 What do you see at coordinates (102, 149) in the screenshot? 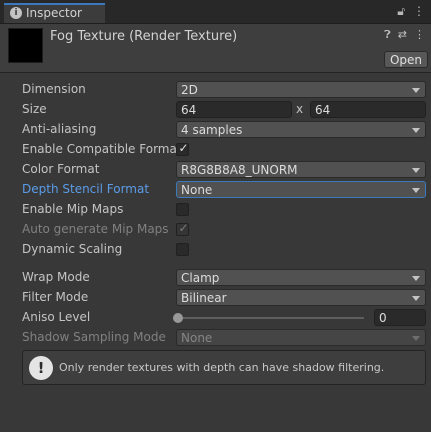
I see `enable-compatible-format-label: Enable Compatible Format` at bounding box center [102, 149].